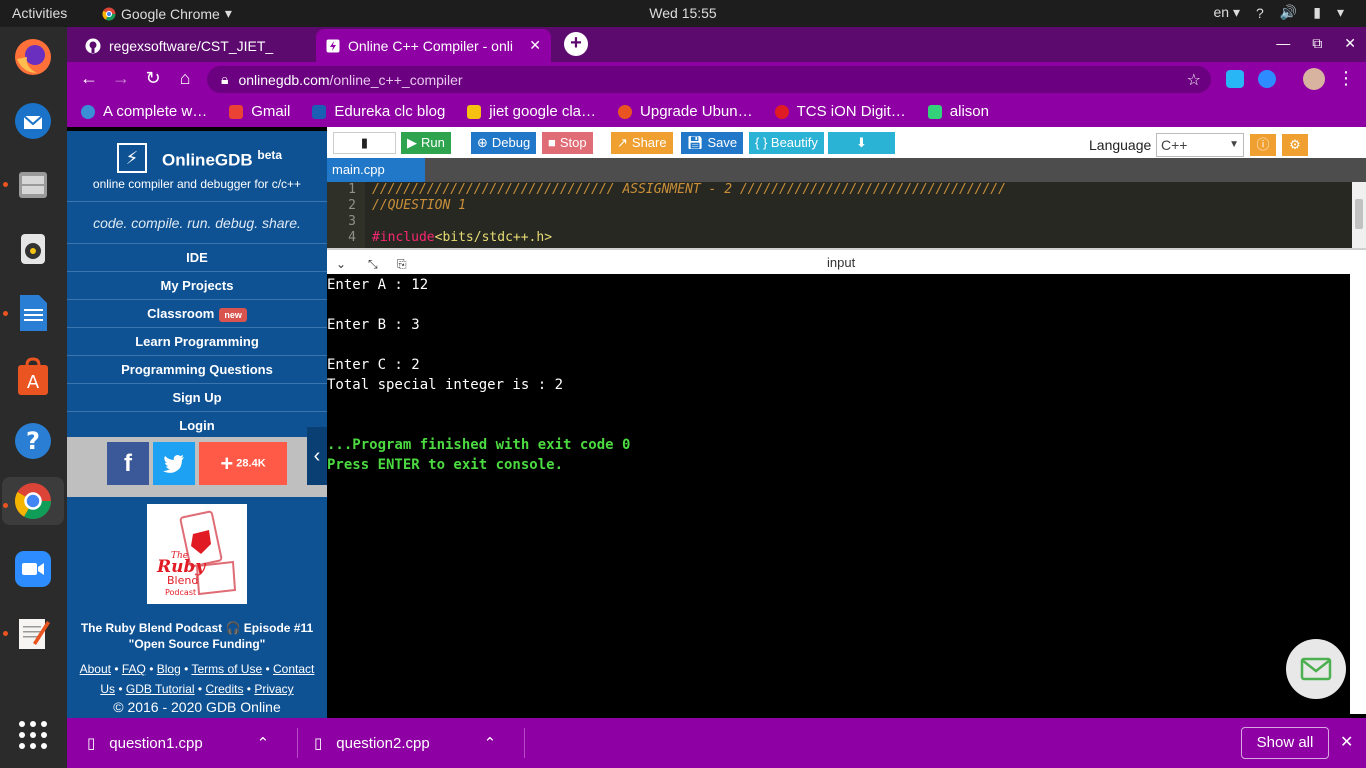 The height and width of the screenshot is (768, 1366). I want to click on battery-icon: ▮, so click(1317, 12).